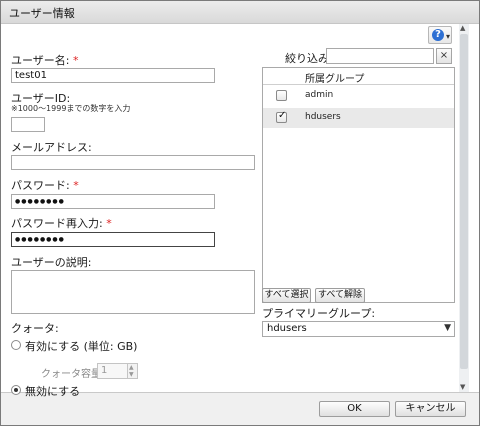 The width and height of the screenshot is (480, 426). Describe the element at coordinates (287, 328) in the screenshot. I see `primary-group-value: hdusers` at that location.